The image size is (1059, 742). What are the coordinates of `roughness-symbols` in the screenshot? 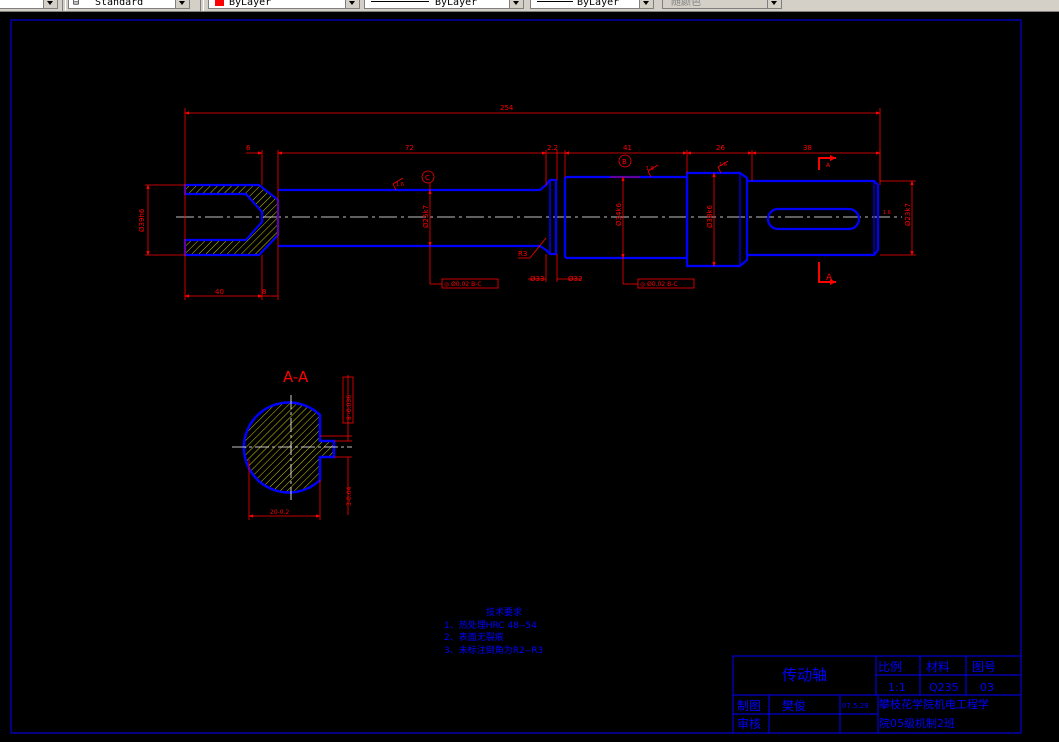 It's located at (560, 175).